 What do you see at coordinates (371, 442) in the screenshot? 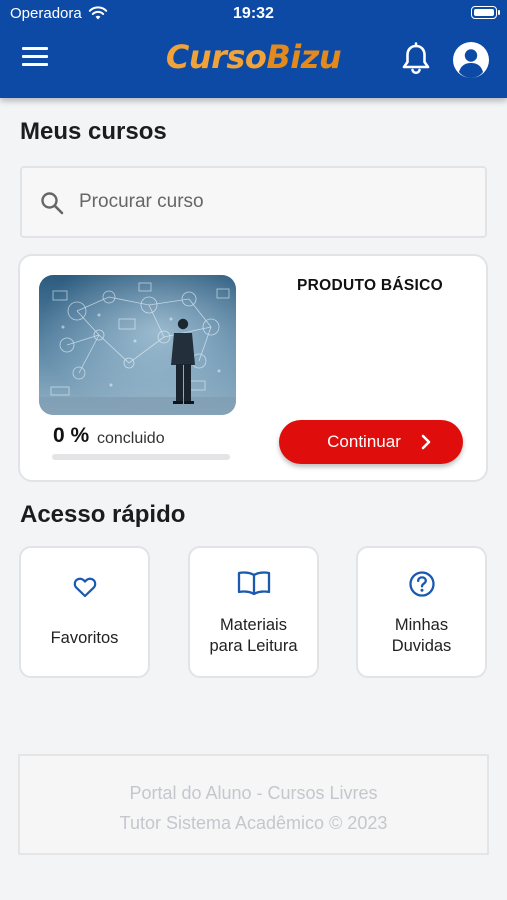
I see `continue-button: Continuar` at bounding box center [371, 442].